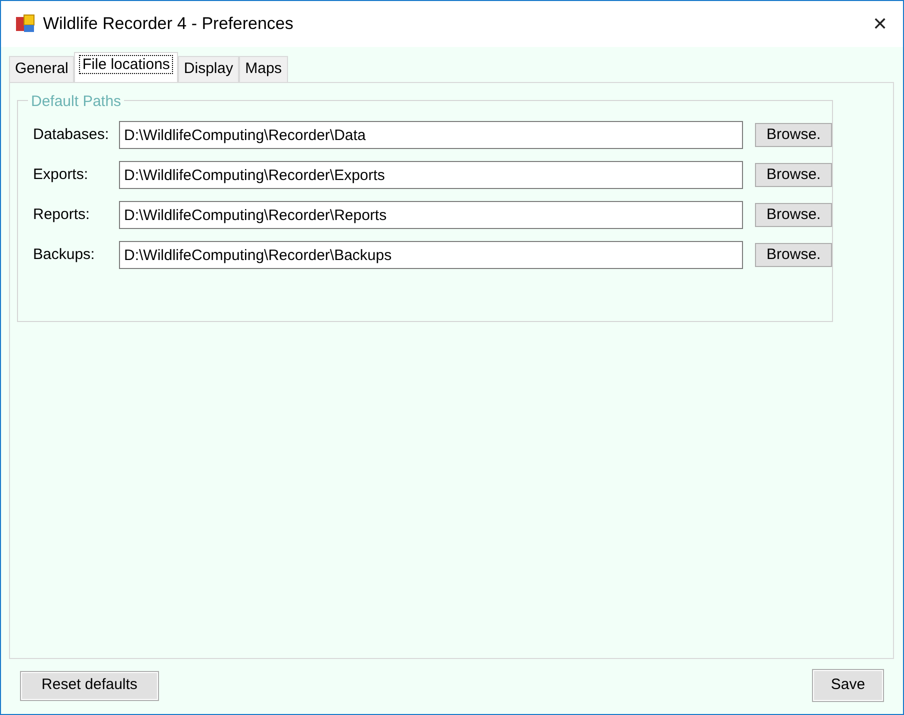 The height and width of the screenshot is (715, 904). Describe the element at coordinates (431, 175) in the screenshot. I see `path-field: D:\WildlifeComputing\Recorder\Exports` at that location.